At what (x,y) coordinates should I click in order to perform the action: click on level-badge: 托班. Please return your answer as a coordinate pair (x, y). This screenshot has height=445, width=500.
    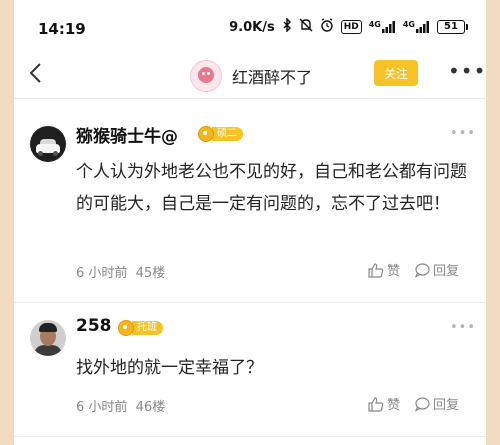
    Looking at the image, I should click on (140, 328).